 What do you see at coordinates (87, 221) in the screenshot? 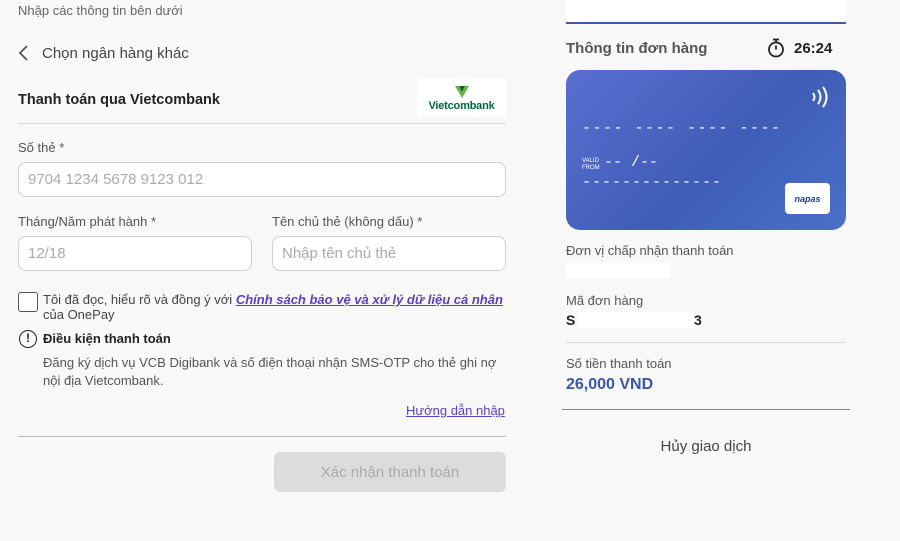
I see `issue-date-label: Tháng/Năm phát hành *` at bounding box center [87, 221].